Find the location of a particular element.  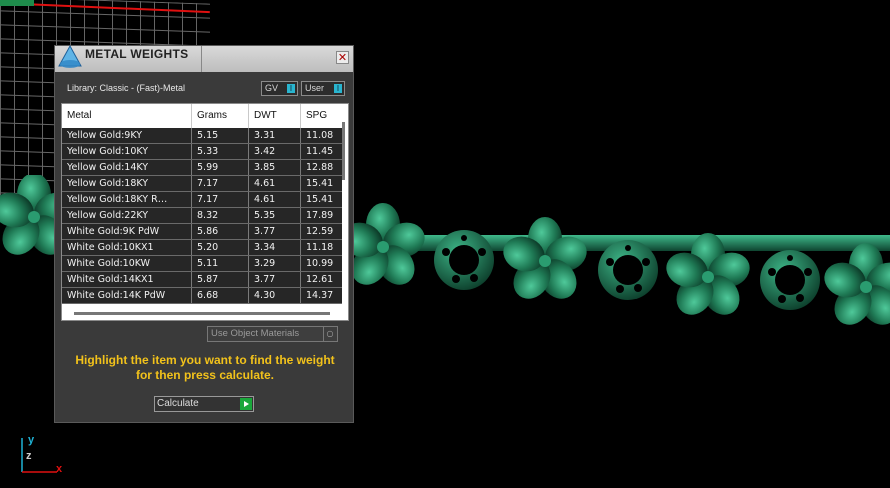

table-cell: 5.99 is located at coordinates (220, 167).